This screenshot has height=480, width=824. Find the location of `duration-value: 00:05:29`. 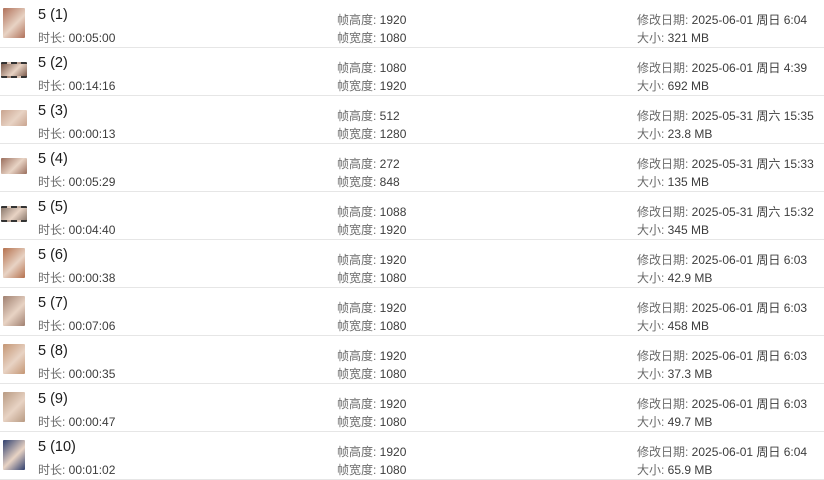

duration-value: 00:05:29 is located at coordinates (92, 182).